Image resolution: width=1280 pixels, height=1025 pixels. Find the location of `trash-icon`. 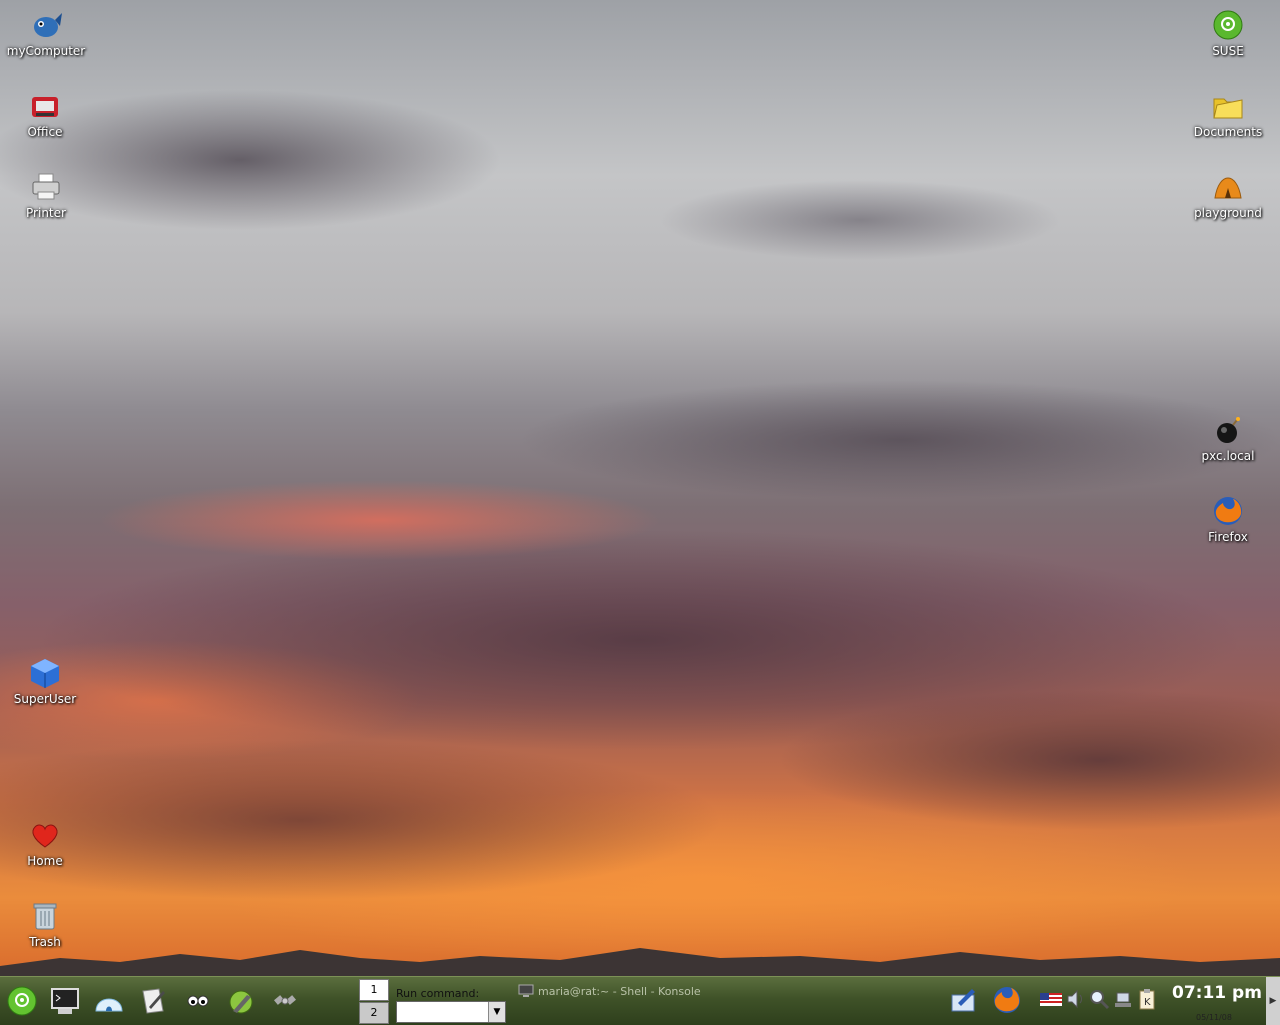

trash-icon is located at coordinates (45, 916).